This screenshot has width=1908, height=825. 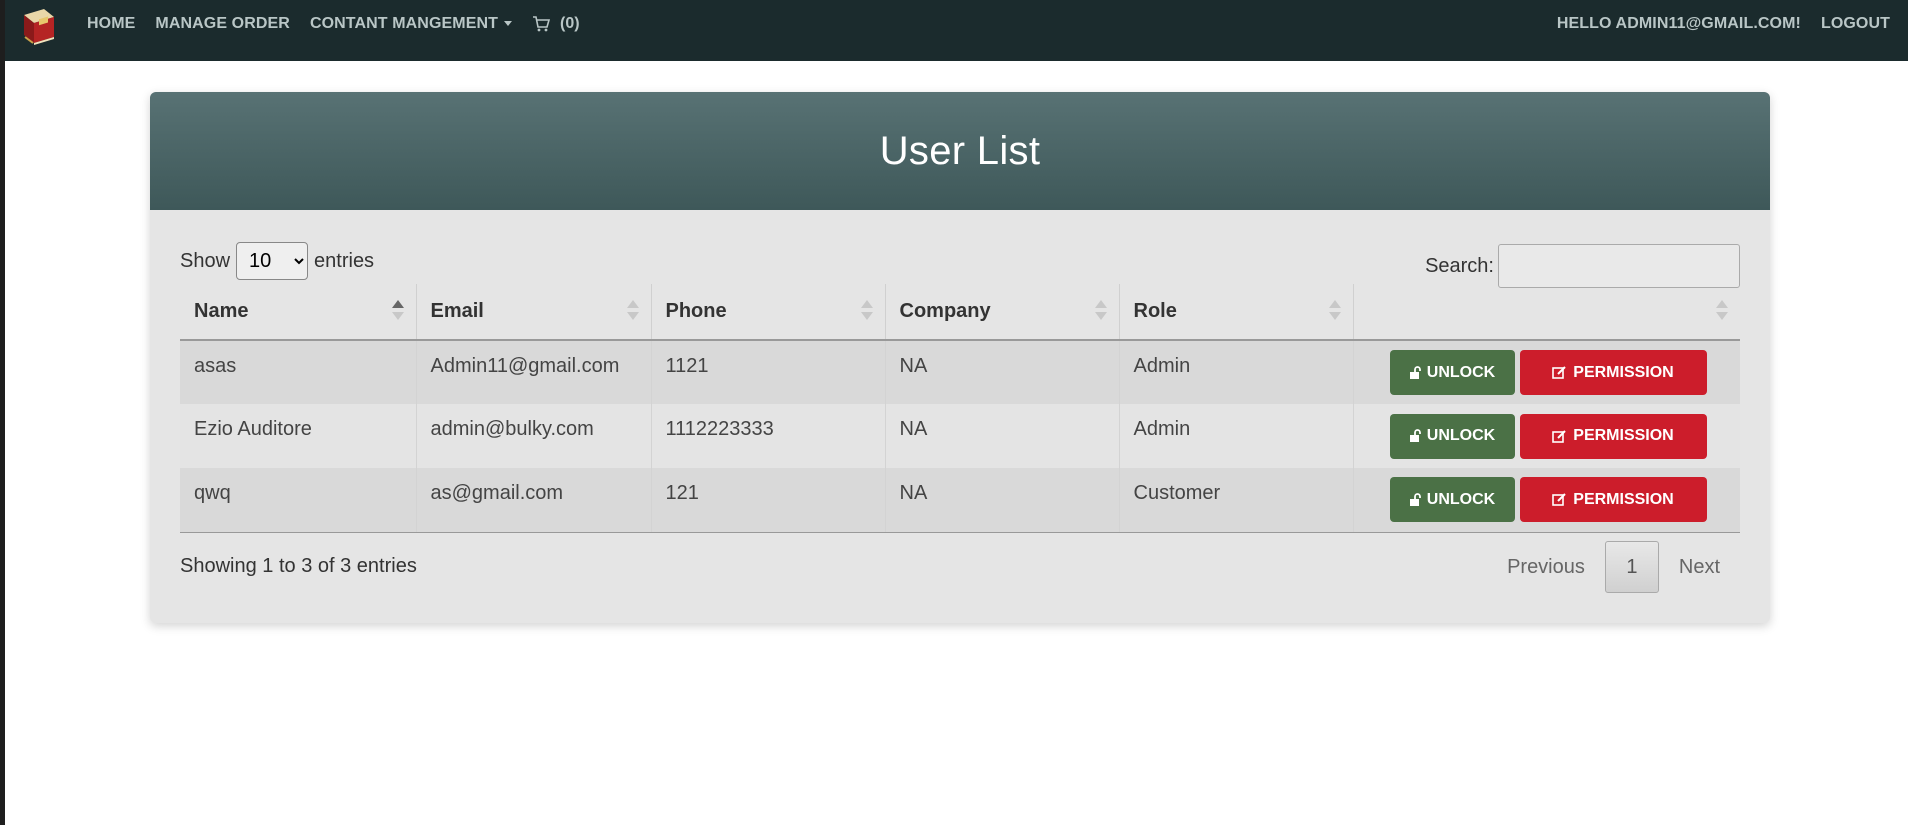 I want to click on cell-email: as@gmail.com, so click(x=534, y=500).